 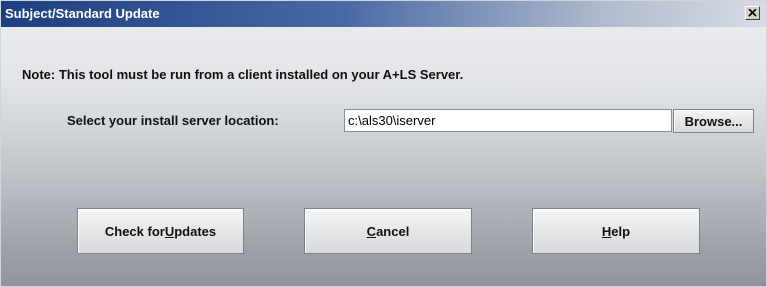 What do you see at coordinates (383, 14) in the screenshot?
I see `title-bar: Subject/Standard Update` at bounding box center [383, 14].